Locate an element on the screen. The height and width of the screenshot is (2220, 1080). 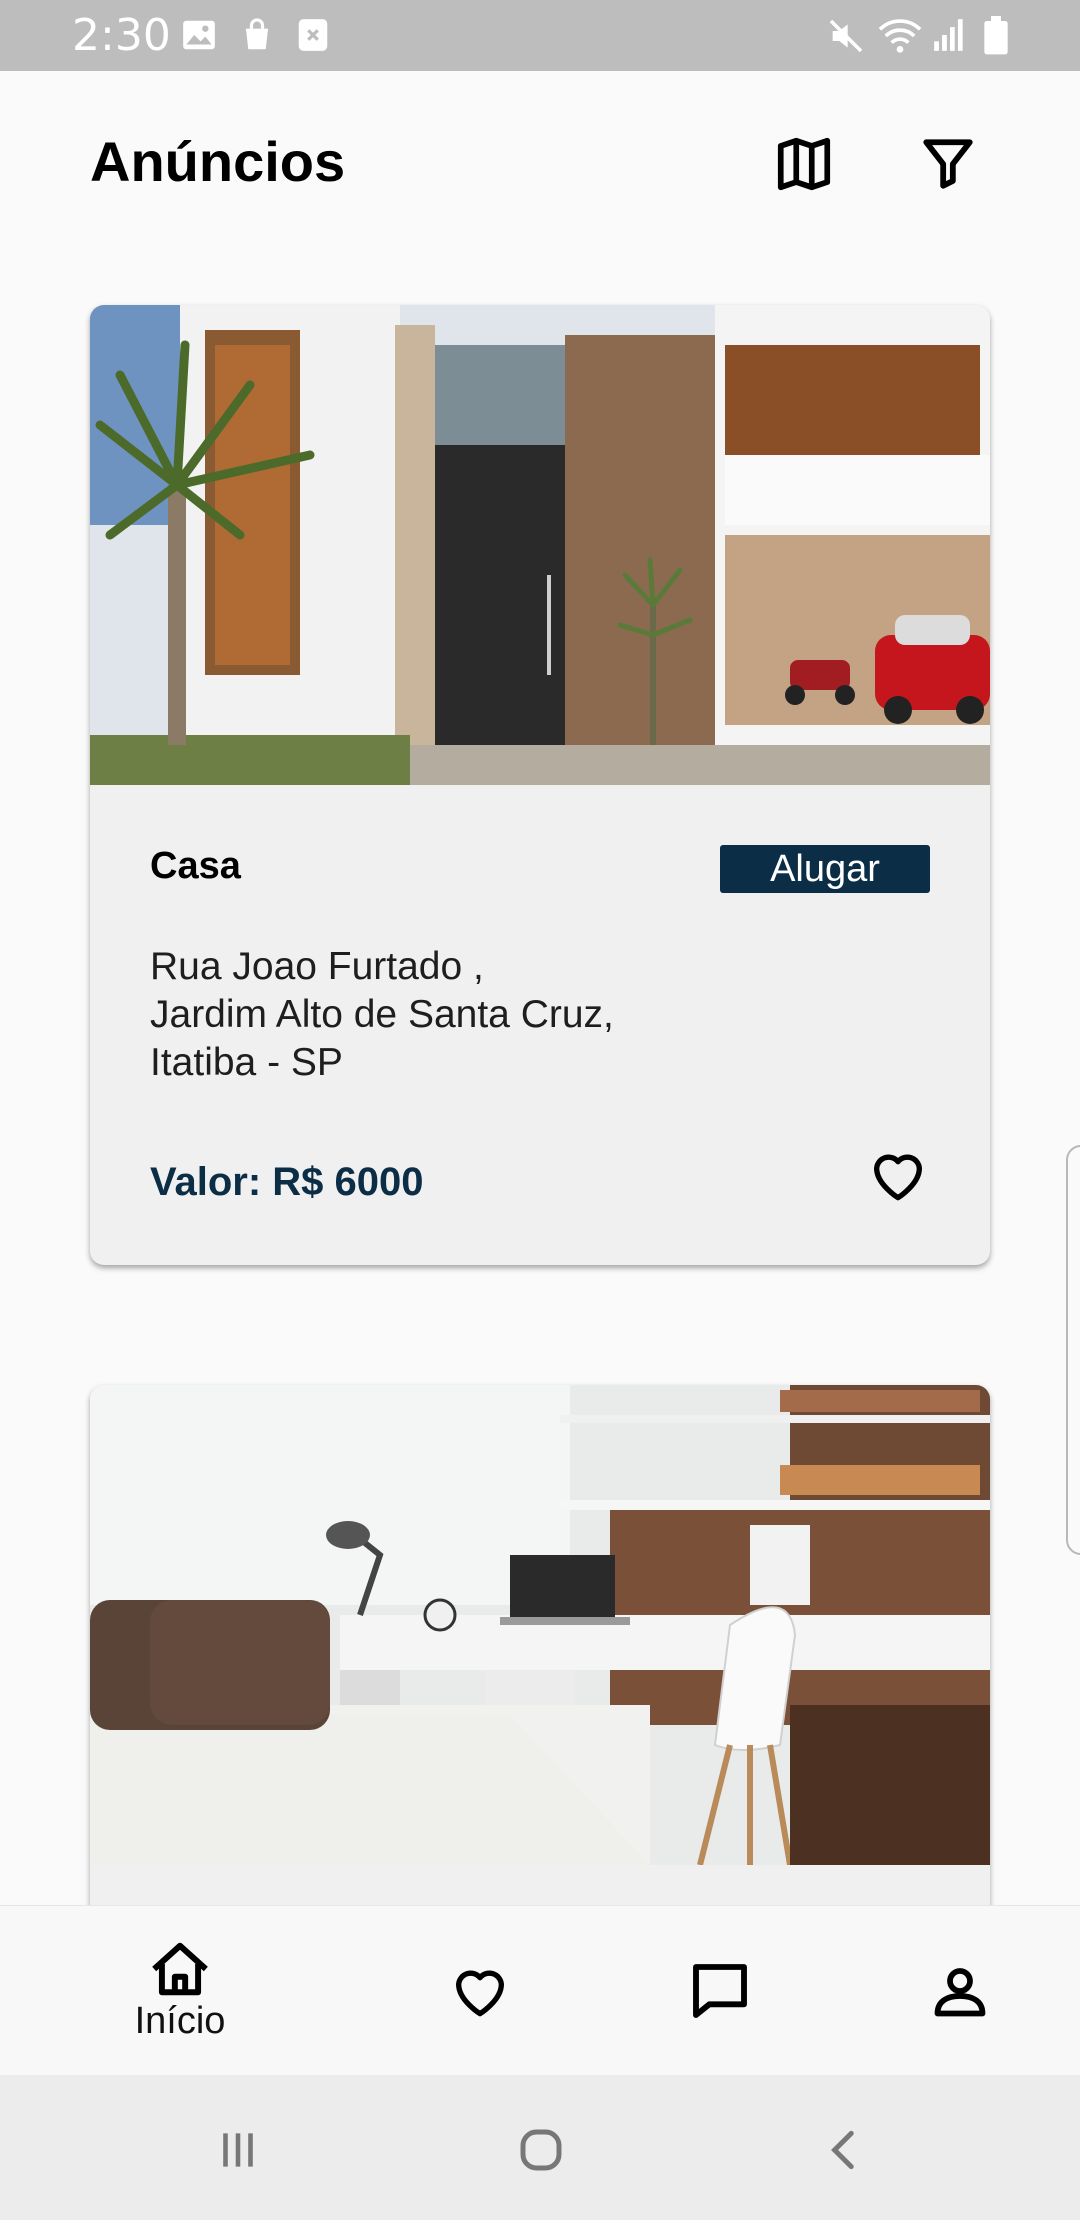
system-home-button is located at coordinates (541, 2150).